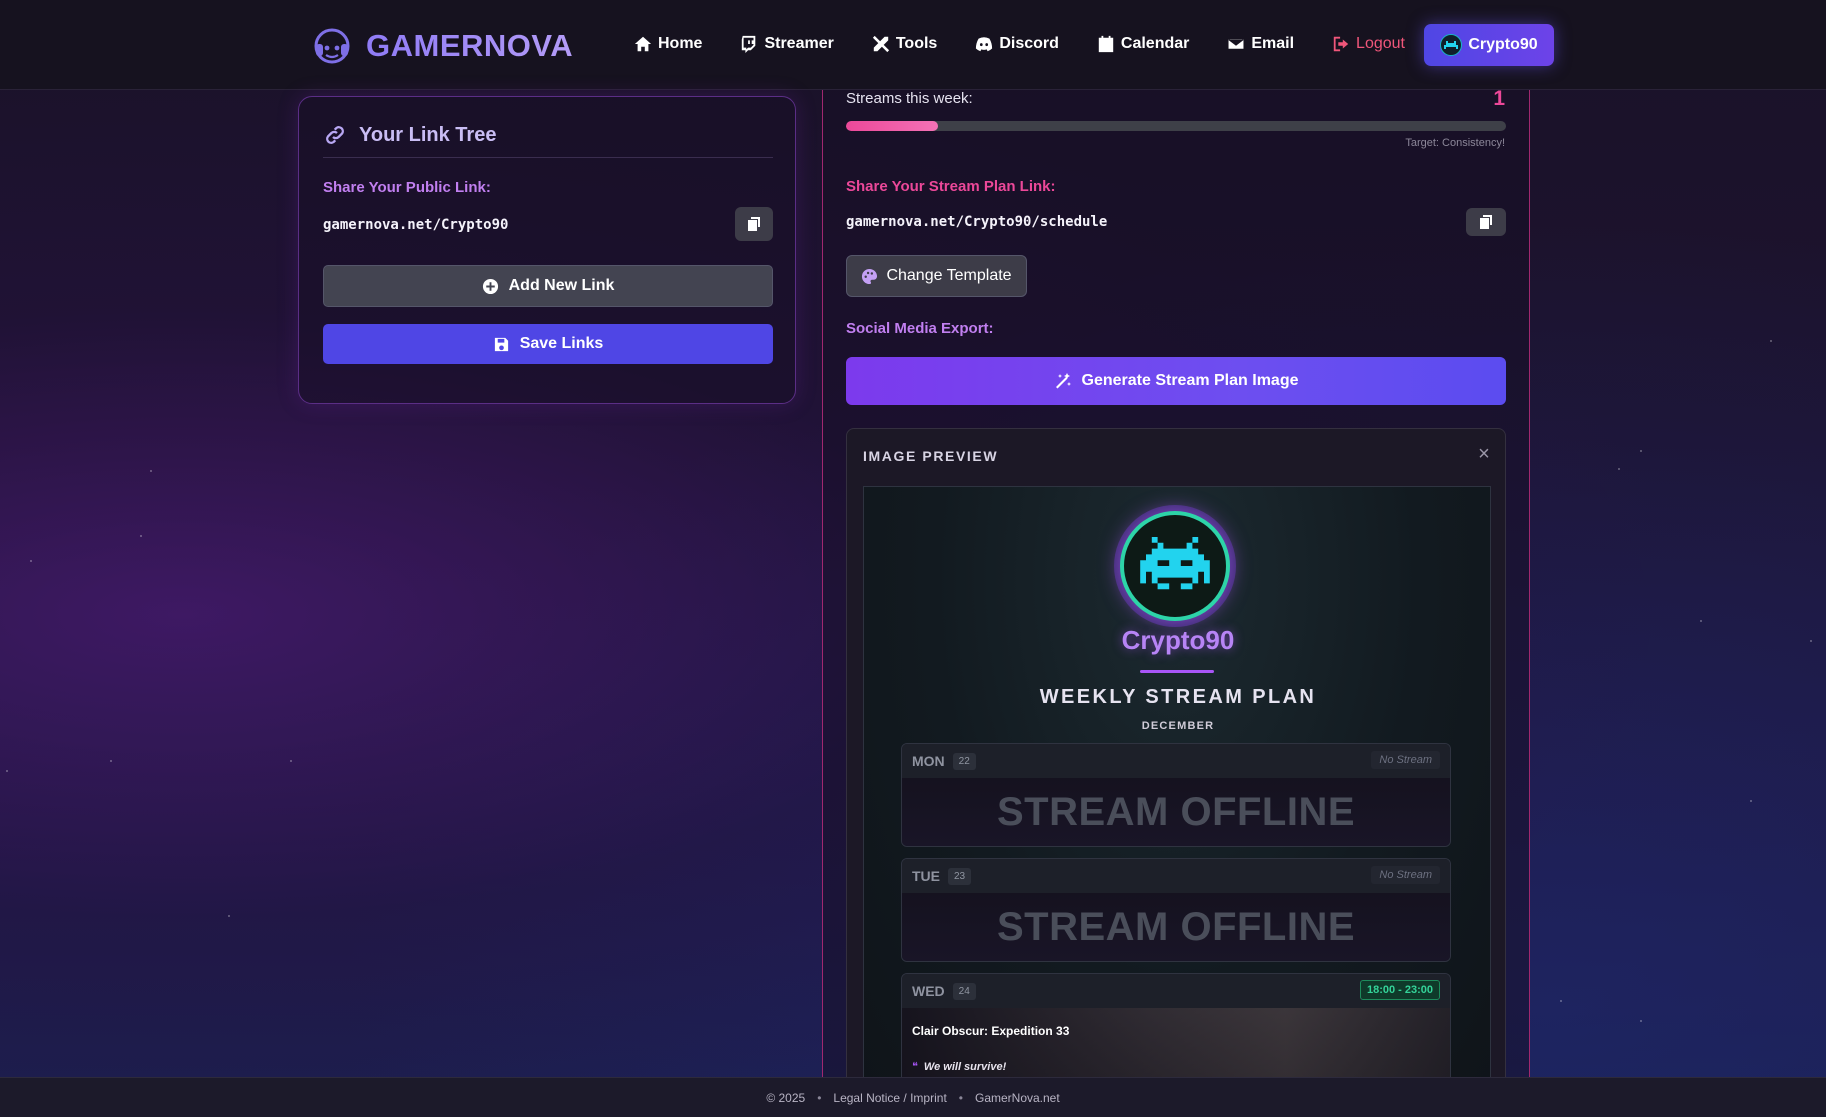 The image size is (1826, 1117). Describe the element at coordinates (1178, 640) in the screenshot. I see `plan-streamer-name: Crypto90` at that location.